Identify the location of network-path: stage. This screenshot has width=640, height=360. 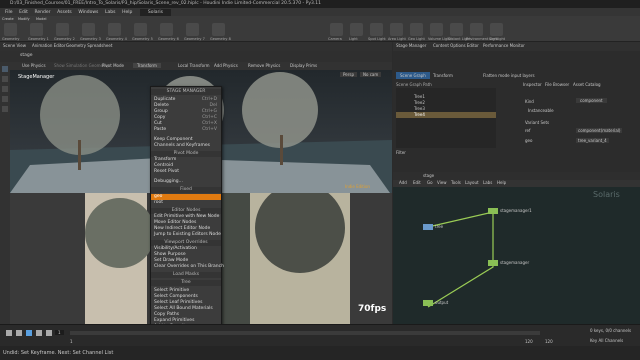
(428, 175).